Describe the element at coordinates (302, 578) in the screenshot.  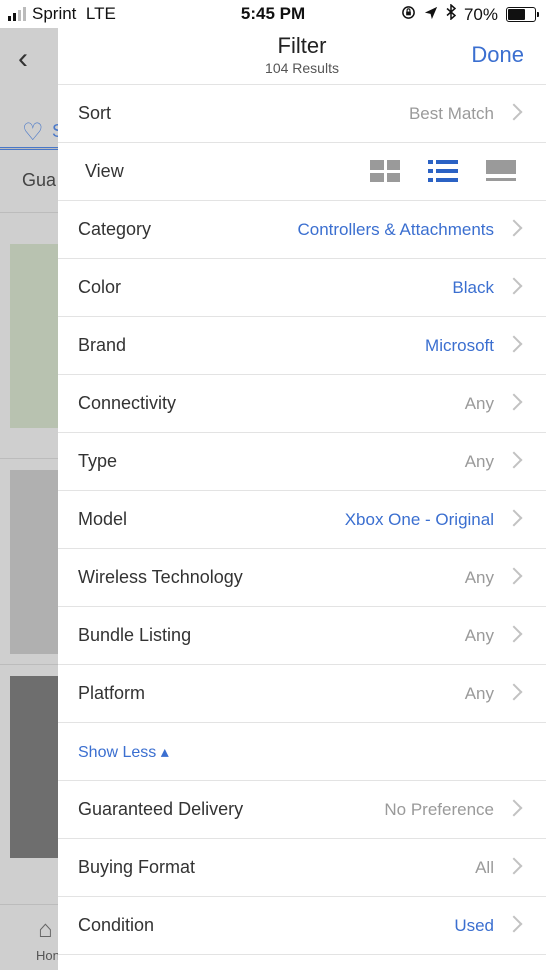
I see `filter-row-wireless-technology: Wireless Technology Any` at that location.